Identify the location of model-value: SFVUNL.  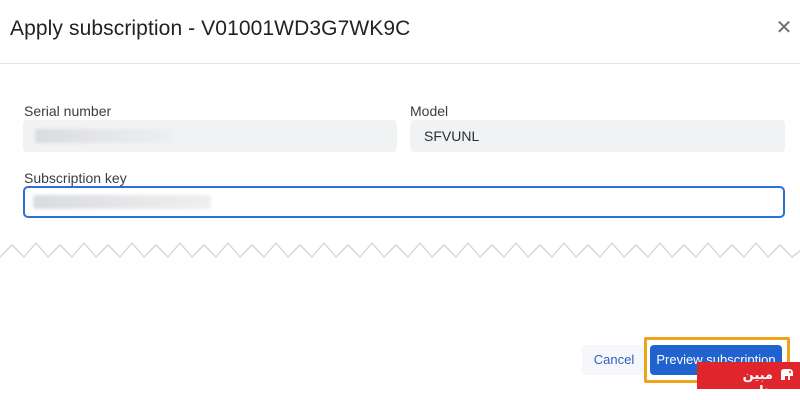
(452, 136).